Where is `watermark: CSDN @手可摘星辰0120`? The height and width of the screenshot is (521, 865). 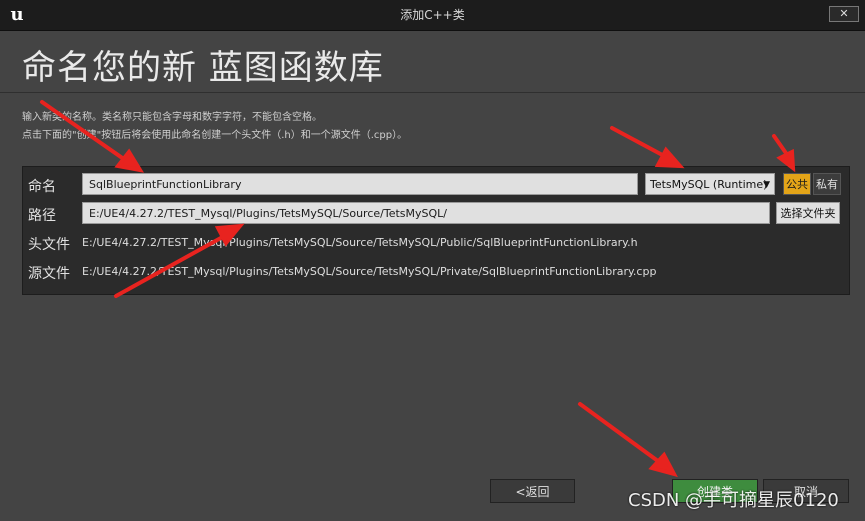 watermark: CSDN @手可摘星辰0120 is located at coordinates (733, 500).